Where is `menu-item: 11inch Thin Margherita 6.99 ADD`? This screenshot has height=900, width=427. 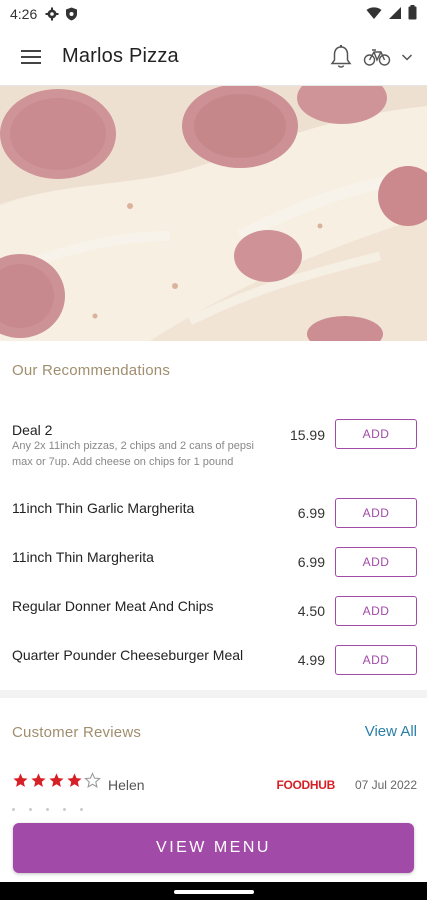 menu-item: 11inch Thin Margherita 6.99 ADD is located at coordinates (213, 562).